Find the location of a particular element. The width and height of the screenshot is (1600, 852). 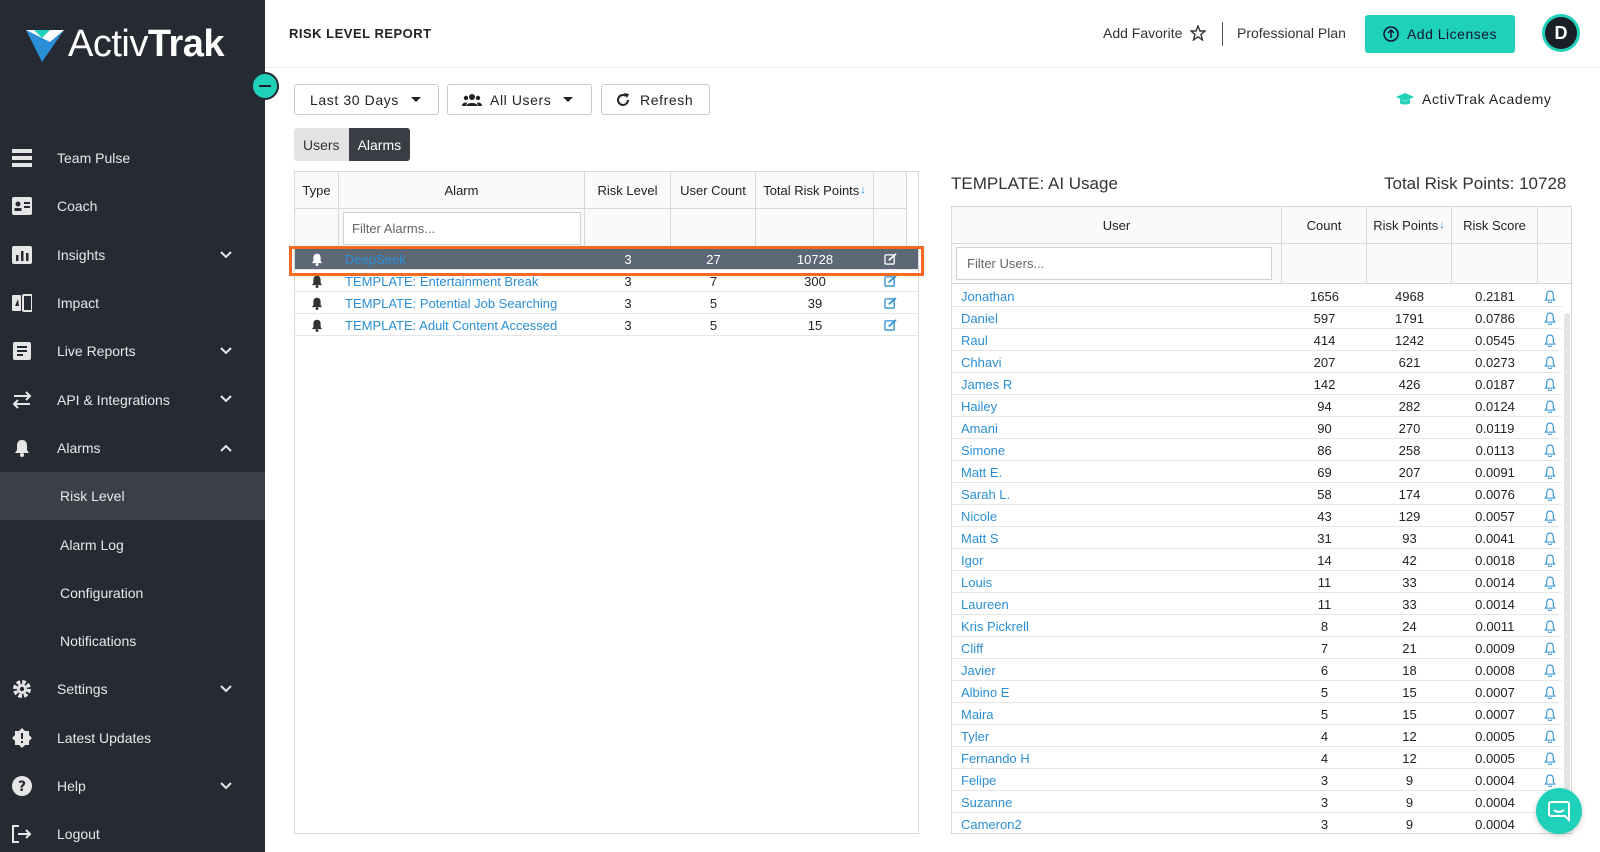

user-name-link: Louis is located at coordinates (1121, 582).